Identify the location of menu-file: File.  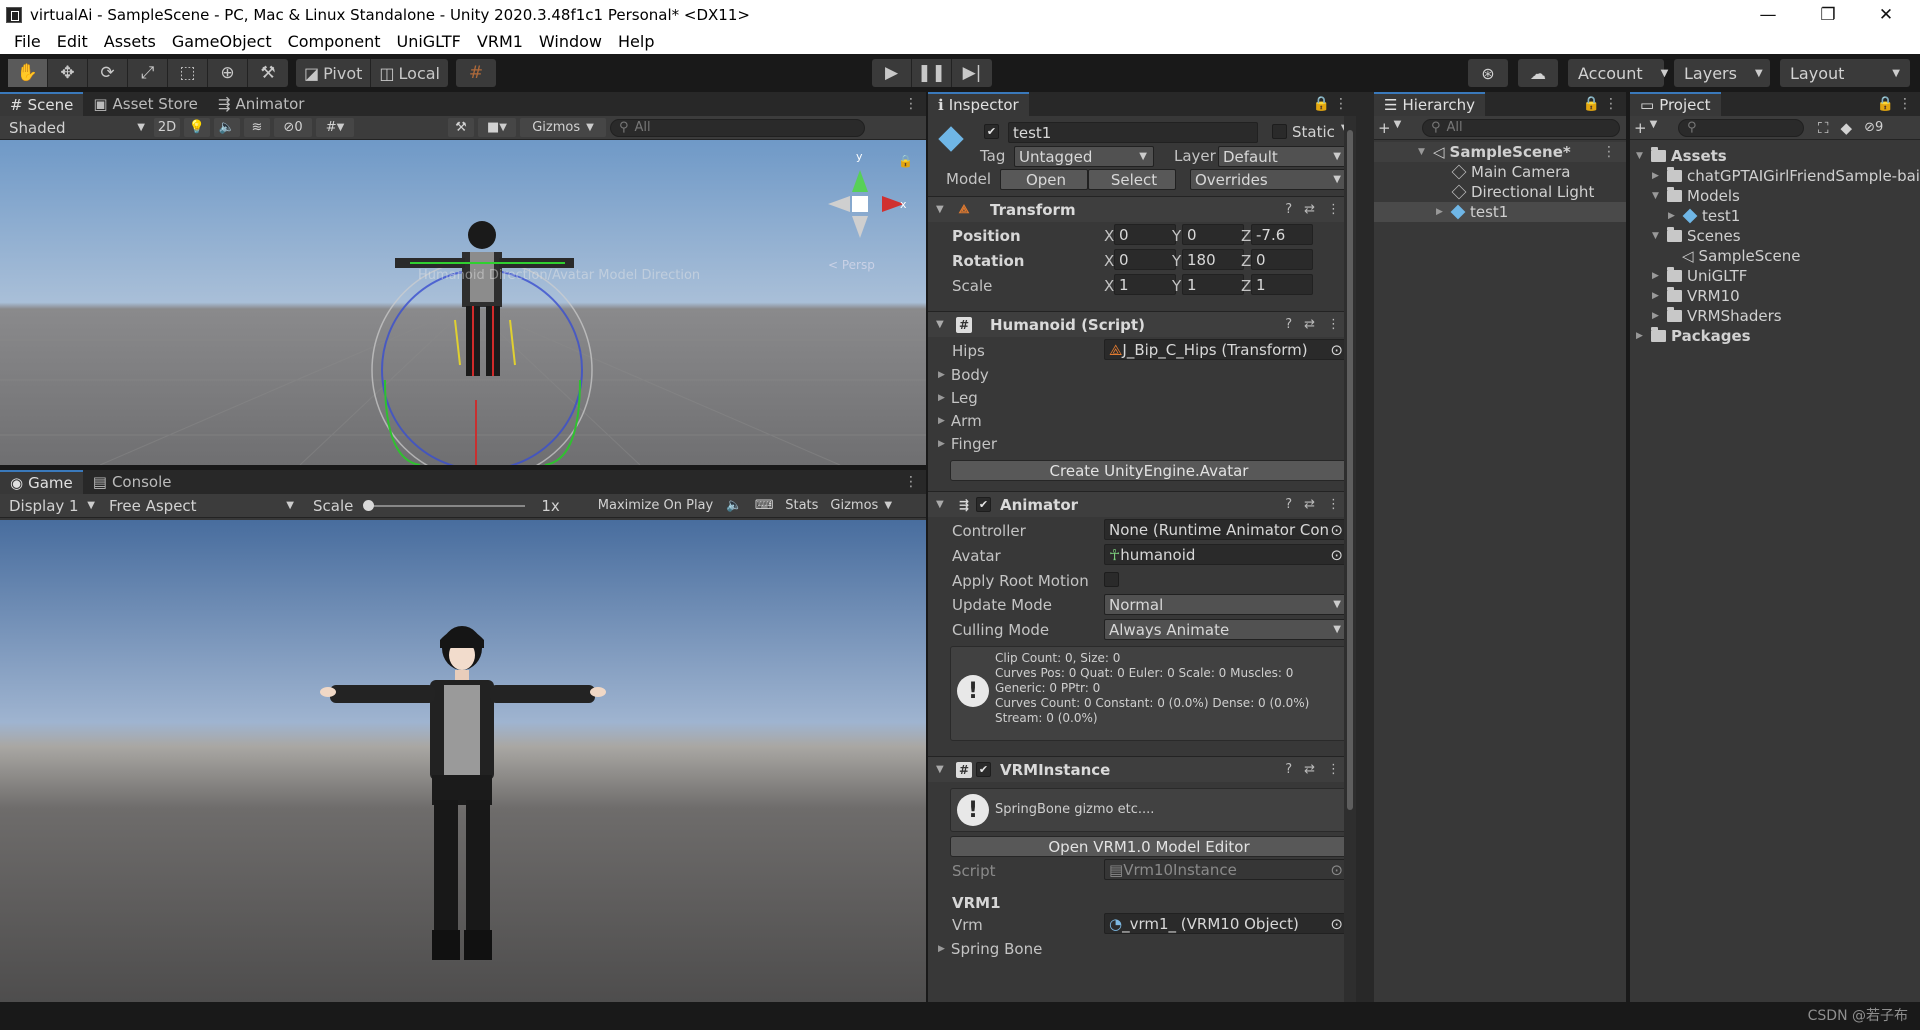
(27, 41).